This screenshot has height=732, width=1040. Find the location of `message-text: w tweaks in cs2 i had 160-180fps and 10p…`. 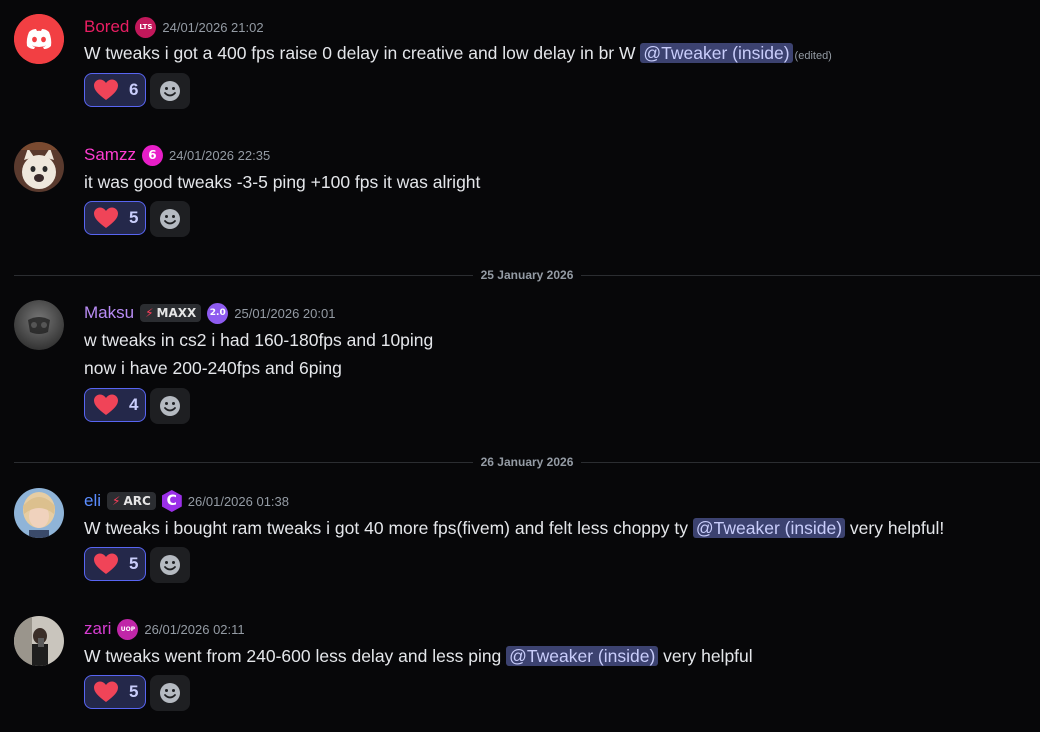

message-text: w tweaks in cs2 i had 160-180fps and 10p… is located at coordinates (259, 340).